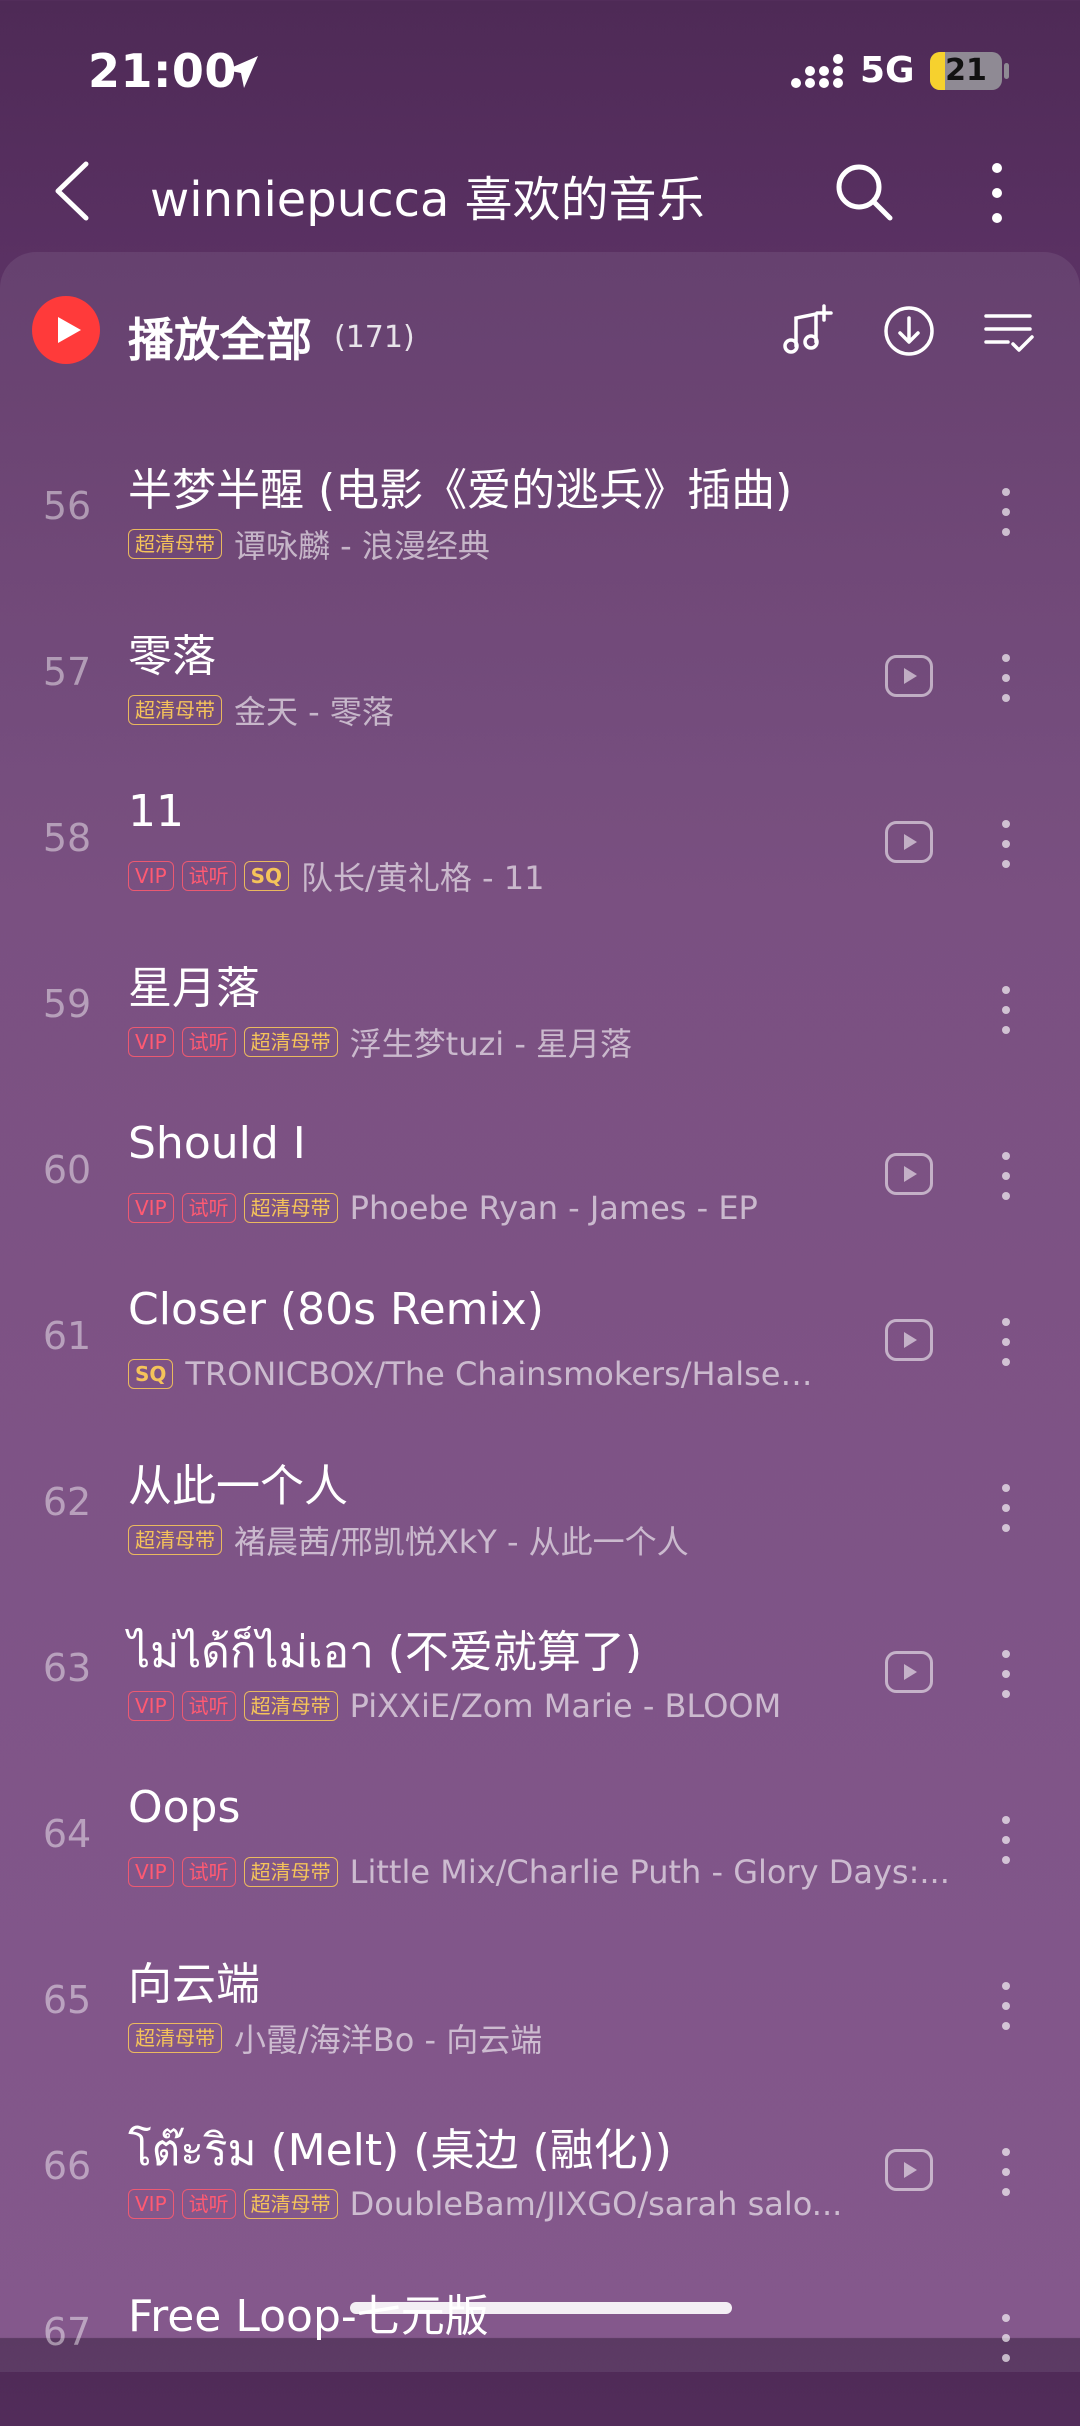 The image size is (1080, 2426). I want to click on status-bar: 21:00 5G 21, so click(540, 70).